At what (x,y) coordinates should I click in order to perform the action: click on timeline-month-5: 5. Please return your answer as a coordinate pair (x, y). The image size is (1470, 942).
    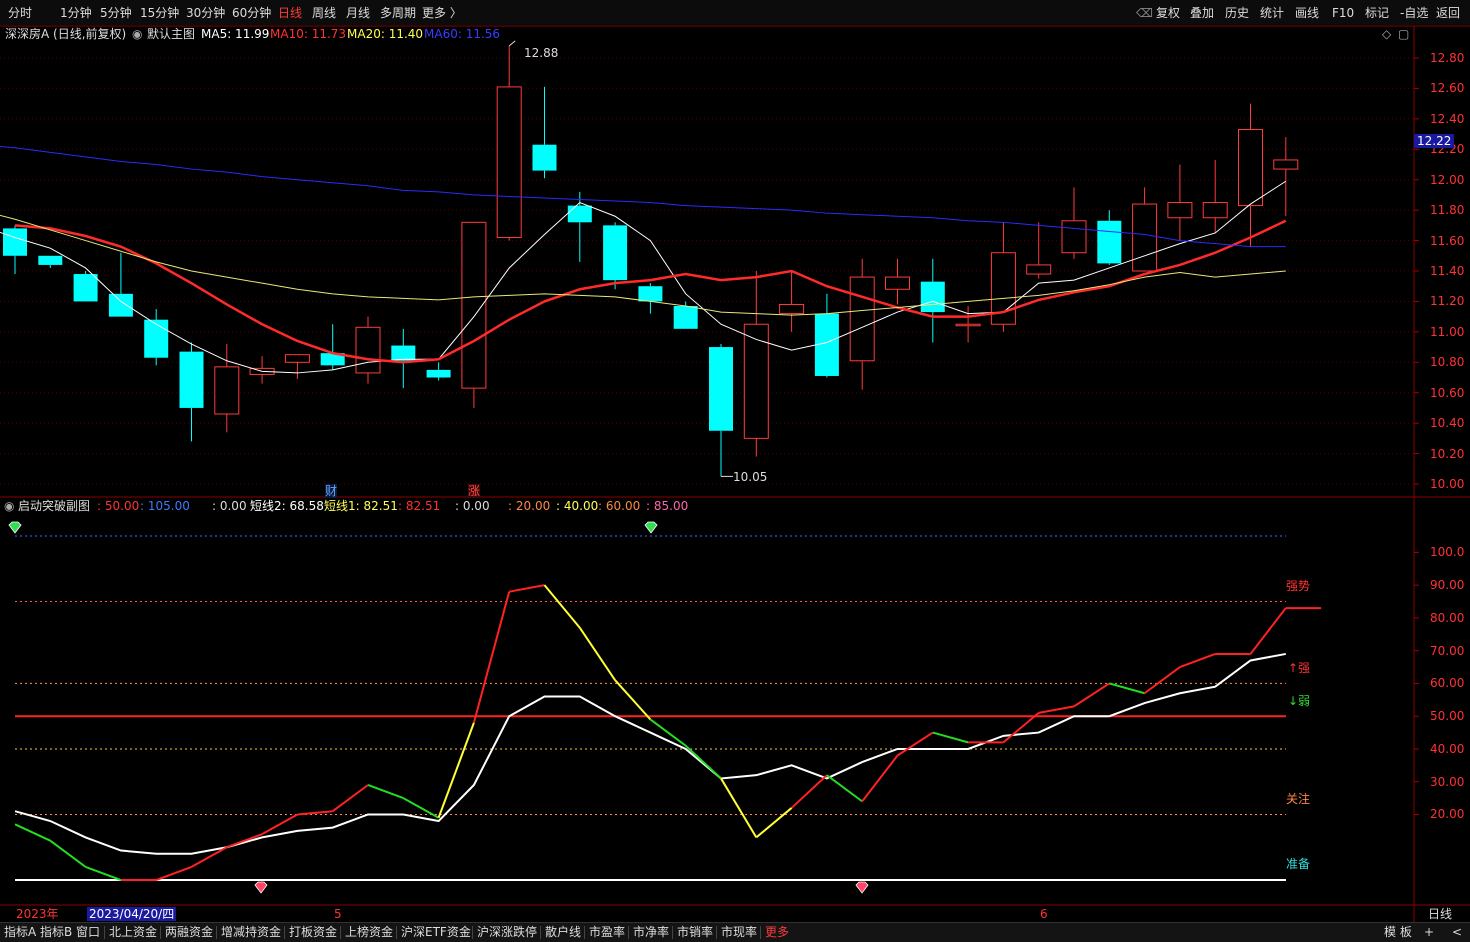
    Looking at the image, I should click on (338, 914).